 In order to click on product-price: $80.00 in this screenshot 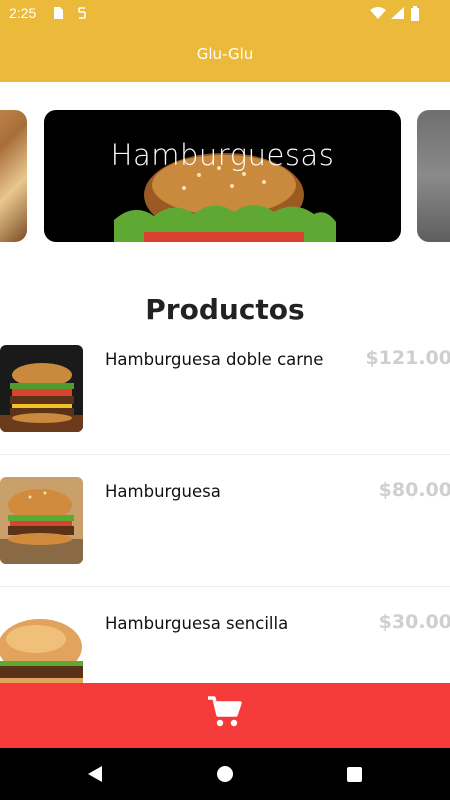, I will do `click(414, 490)`.